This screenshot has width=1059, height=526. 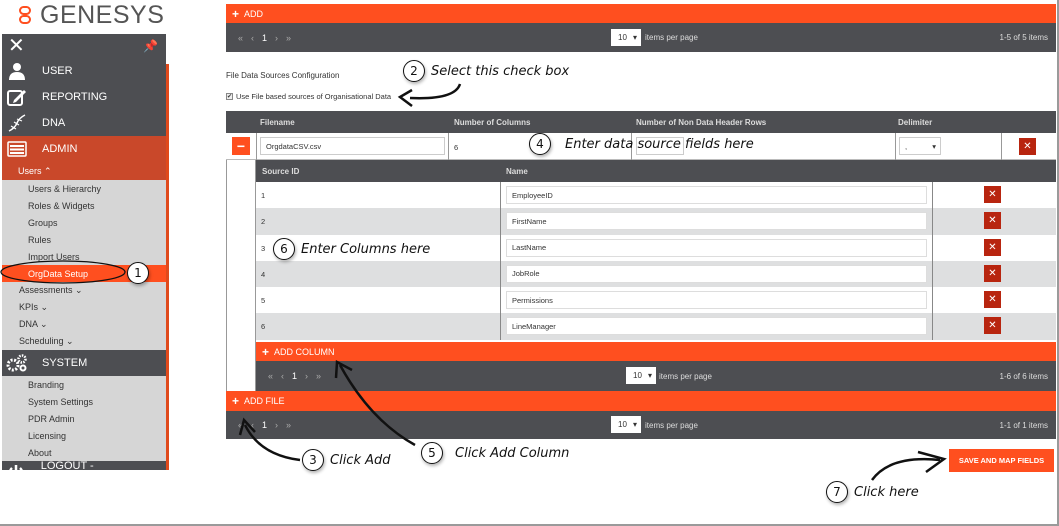 What do you see at coordinates (75, 97) in the screenshot?
I see `sidebar-item-label: REPORTING` at bounding box center [75, 97].